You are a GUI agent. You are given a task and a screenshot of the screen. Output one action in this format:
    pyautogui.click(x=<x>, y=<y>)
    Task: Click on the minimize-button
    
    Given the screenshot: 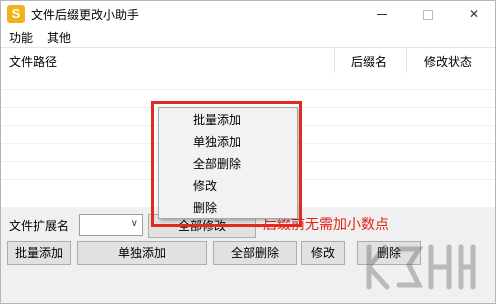 What is the action you would take?
    pyautogui.click(x=382, y=14)
    